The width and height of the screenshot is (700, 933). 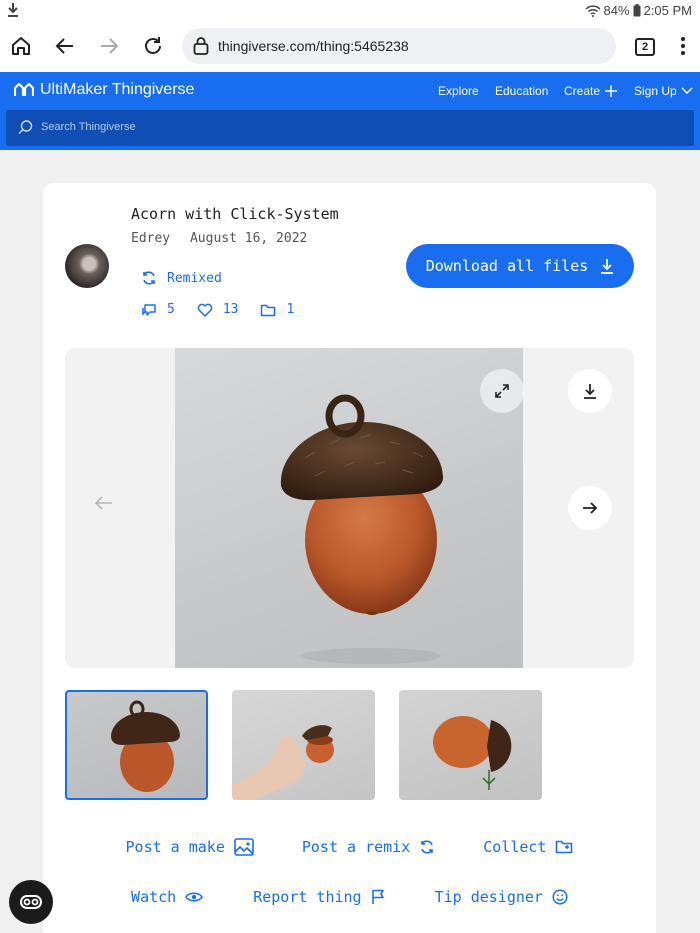 I want to click on plus-icon, so click(x=611, y=91).